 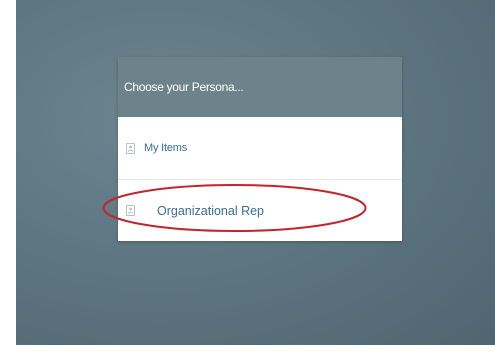 I want to click on persona-item-organizational-rep: Organizational Rep, so click(x=260, y=210).